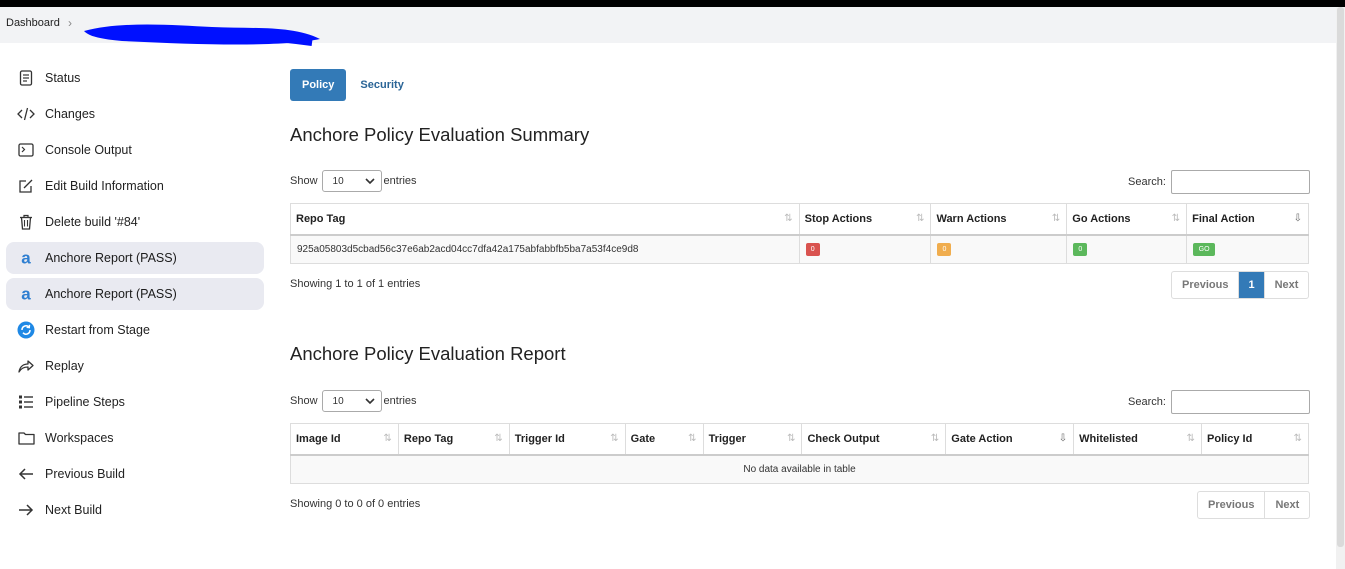 The image size is (1345, 569). I want to click on top-bar, so click(672, 3).